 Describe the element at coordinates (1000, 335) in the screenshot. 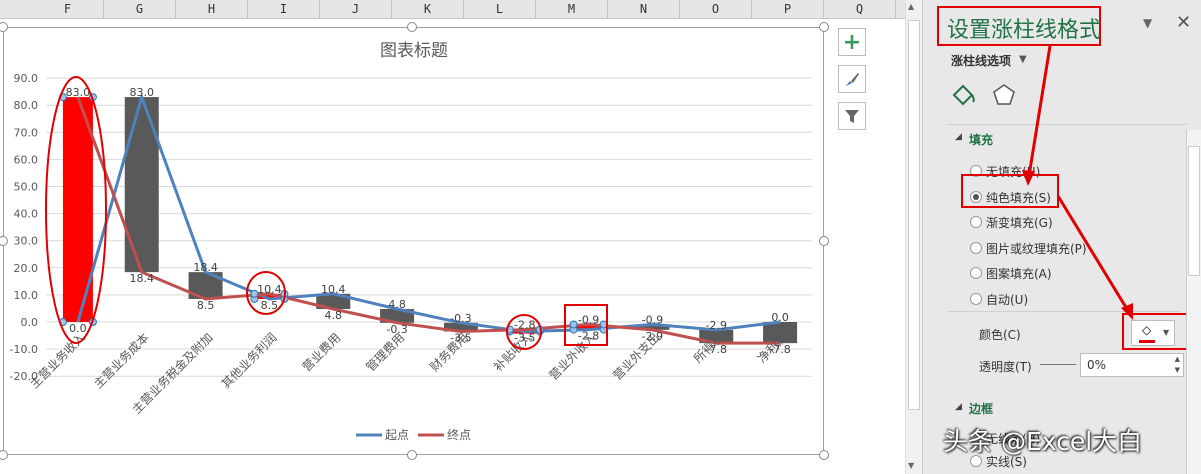

I see `color-label: 颜色(C)` at that location.